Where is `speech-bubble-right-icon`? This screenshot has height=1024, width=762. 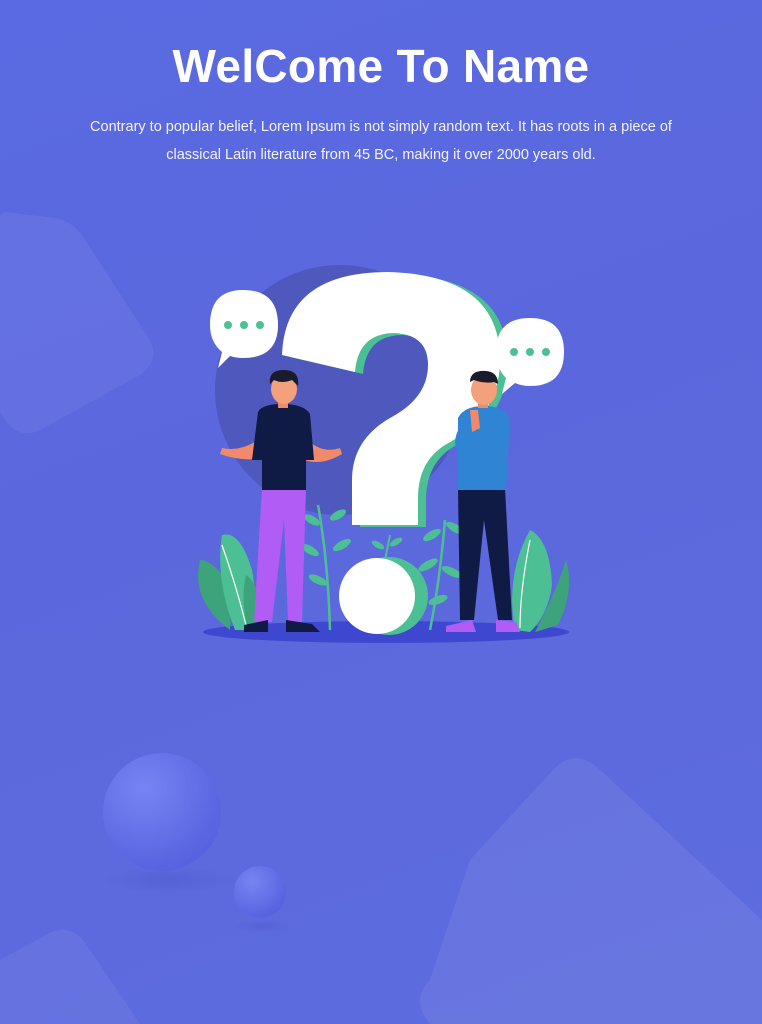
speech-bubble-right-icon is located at coordinates (530, 356).